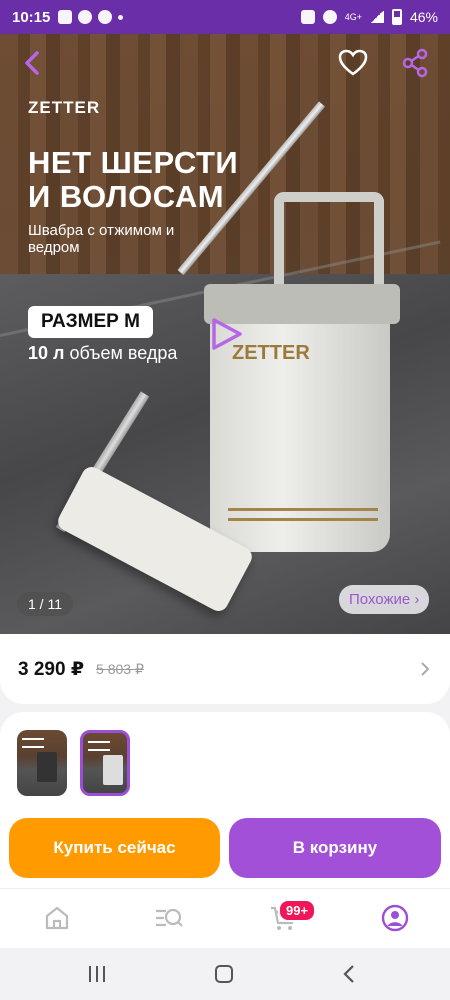  I want to click on volume-value: 10 л, so click(46, 353).